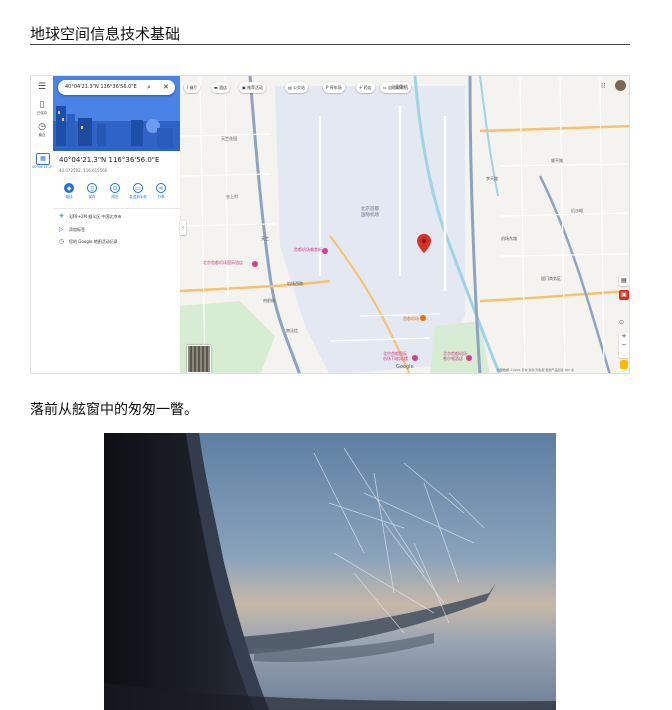 The width and height of the screenshot is (672, 710). I want to click on poi-food-street: 首都机场美食街, so click(308, 250).